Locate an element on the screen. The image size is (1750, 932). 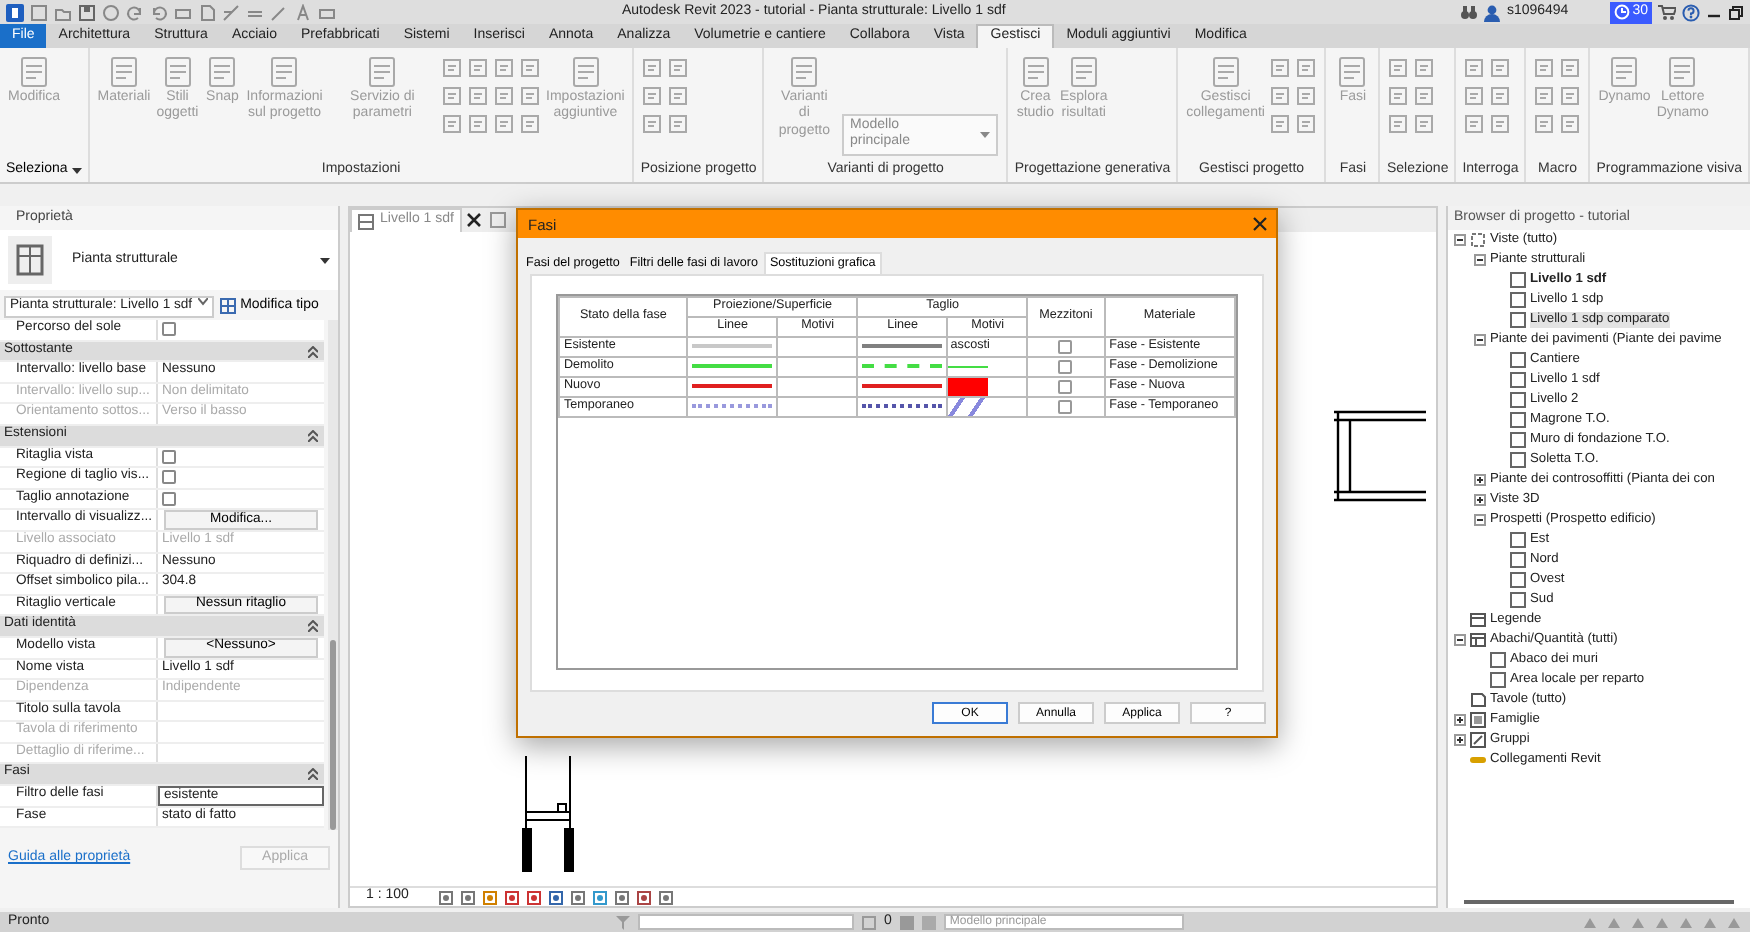
binoculars-icon is located at coordinates (1469, 12).